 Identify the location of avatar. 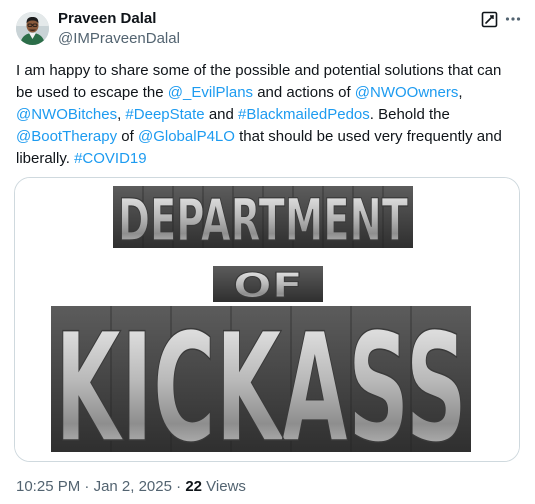
(32, 28).